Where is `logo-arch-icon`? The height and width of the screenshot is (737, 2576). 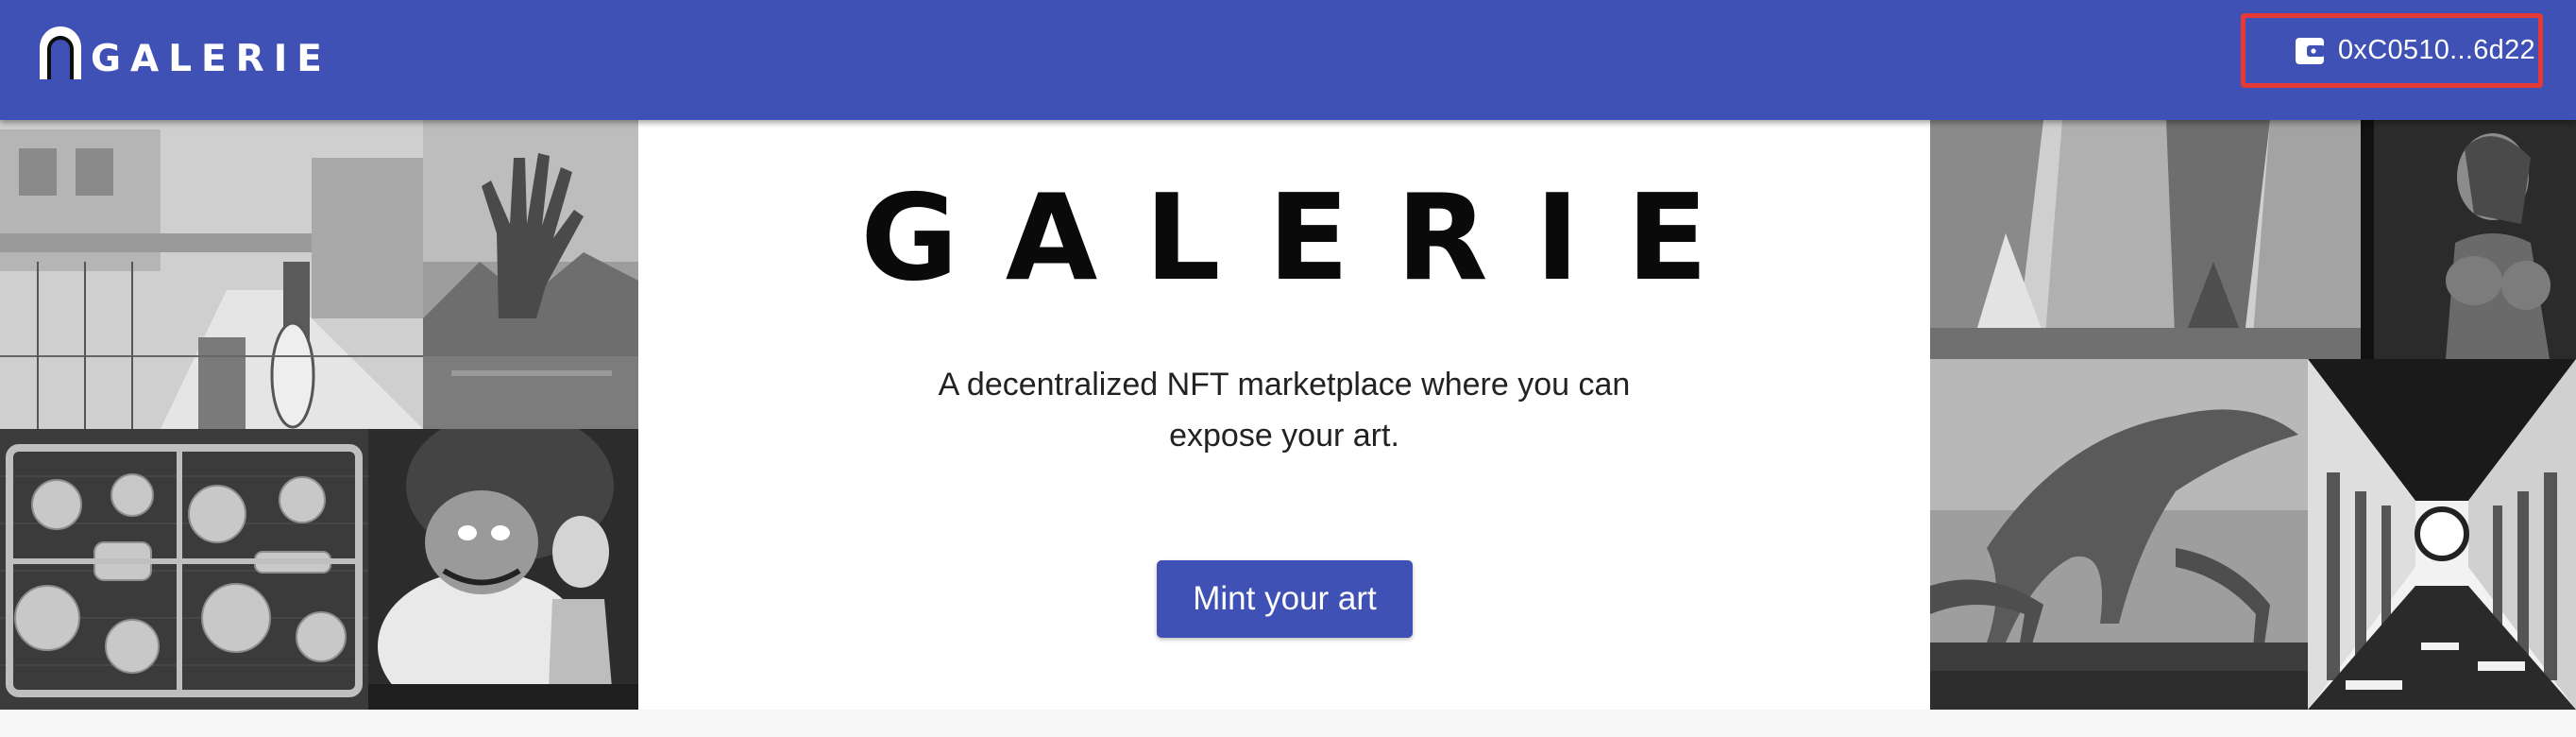
logo-arch-icon is located at coordinates (60, 53).